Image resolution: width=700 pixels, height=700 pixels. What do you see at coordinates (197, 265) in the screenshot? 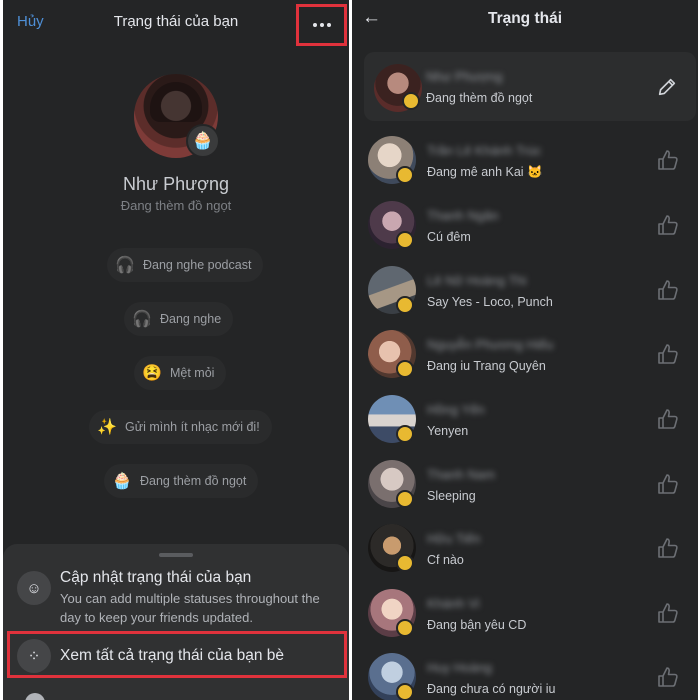
I see `status-option-label: Đang nghe podcast` at bounding box center [197, 265].